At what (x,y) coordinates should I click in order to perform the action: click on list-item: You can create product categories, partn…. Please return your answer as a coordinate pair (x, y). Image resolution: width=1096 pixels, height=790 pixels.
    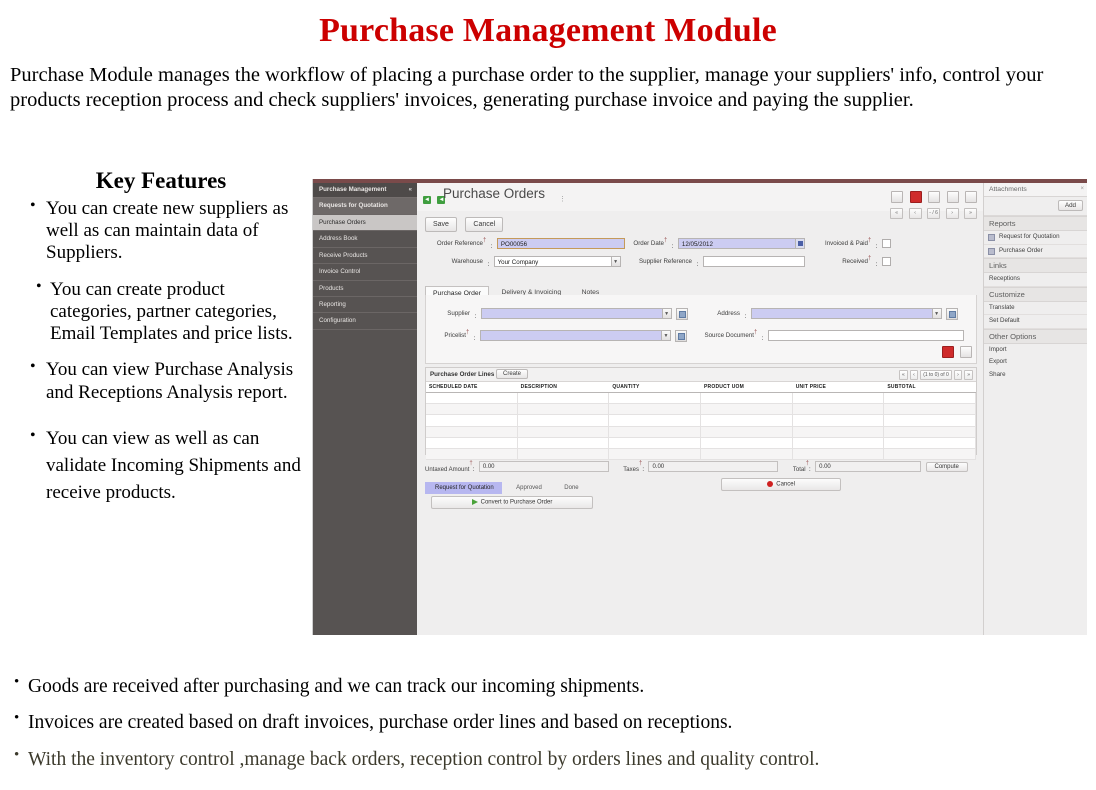
    Looking at the image, I should click on (171, 312).